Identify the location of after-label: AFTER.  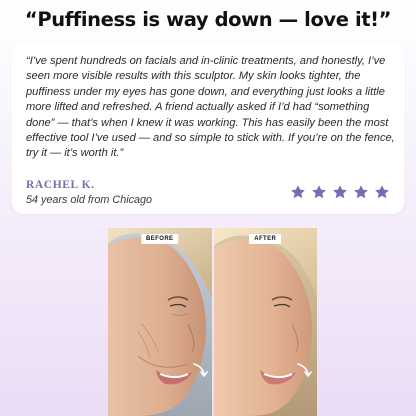
(265, 239).